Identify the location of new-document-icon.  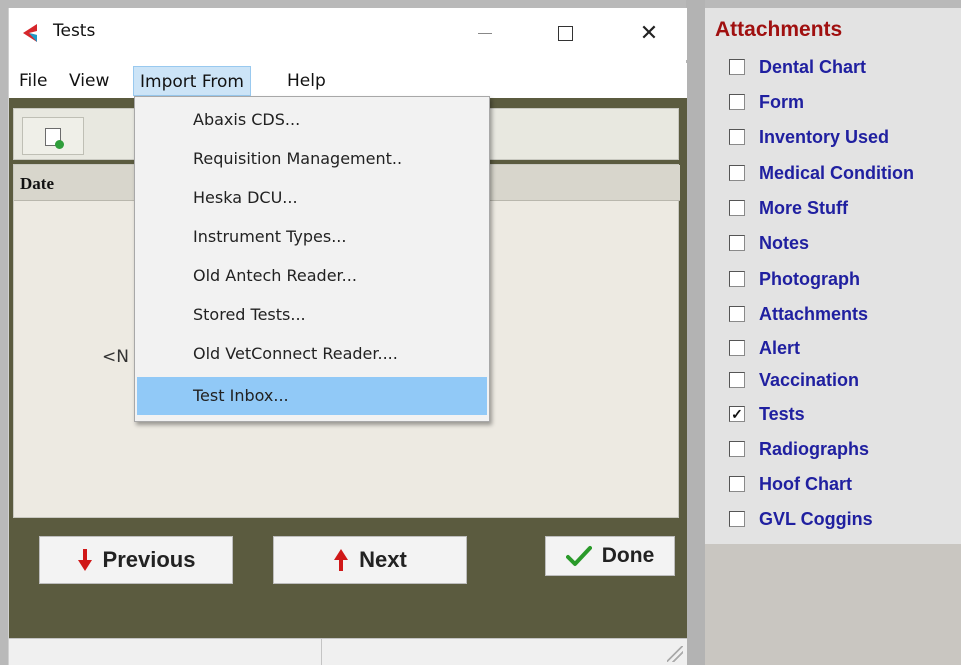
(54, 138).